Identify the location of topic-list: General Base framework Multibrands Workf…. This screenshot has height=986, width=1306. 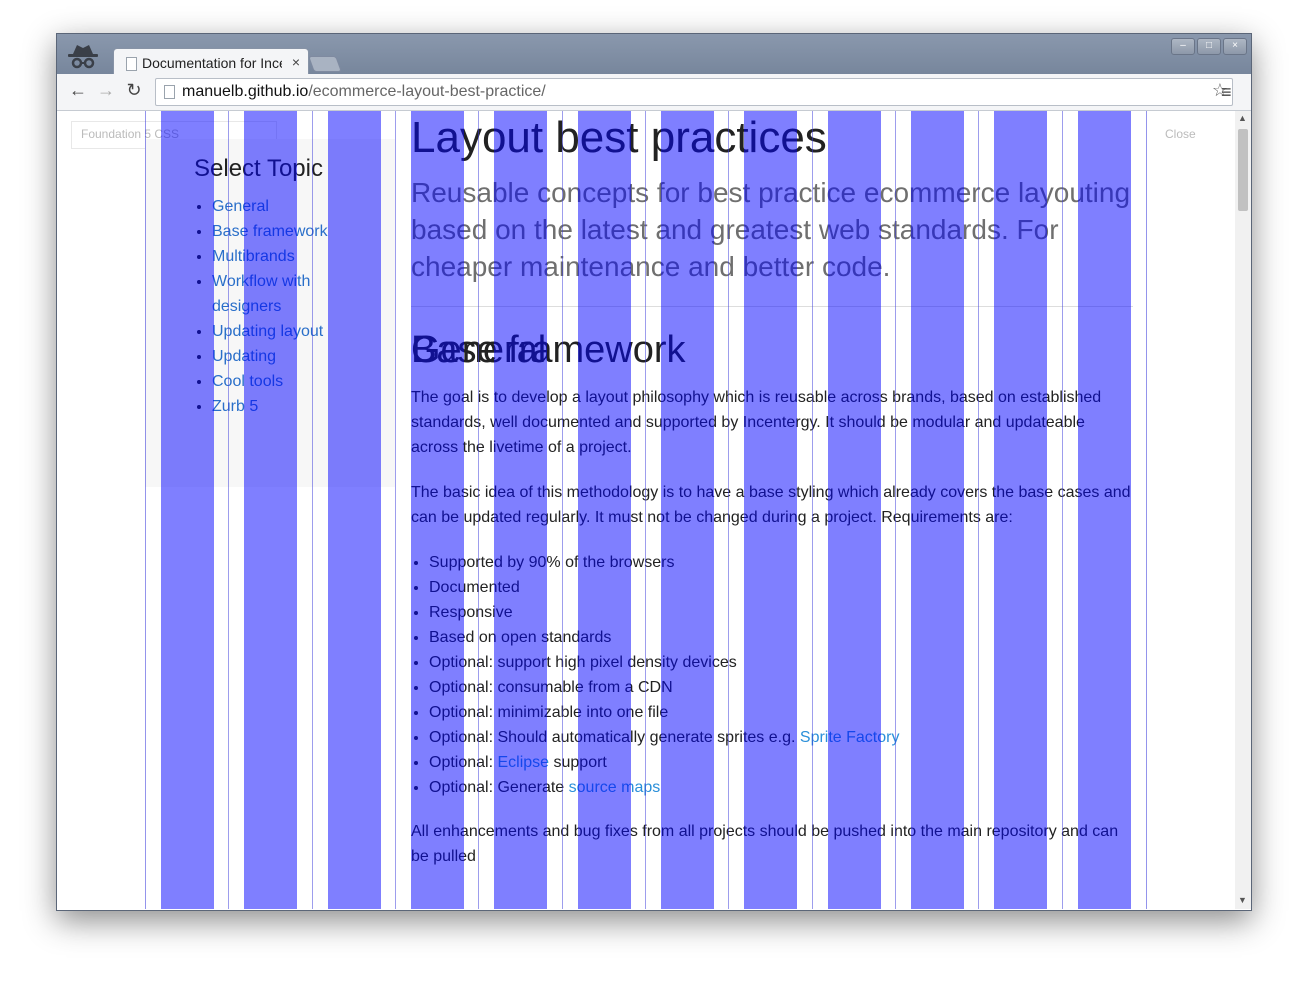
(273, 306).